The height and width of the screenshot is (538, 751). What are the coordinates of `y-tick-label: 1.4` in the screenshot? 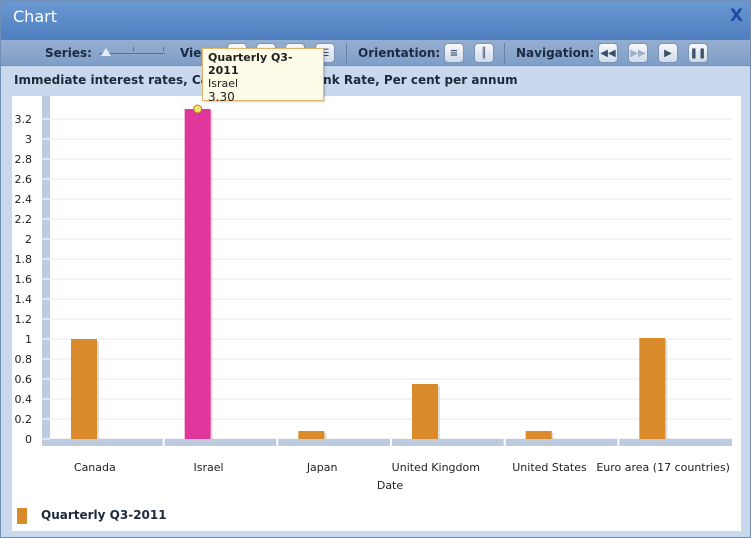 It's located at (24, 299).